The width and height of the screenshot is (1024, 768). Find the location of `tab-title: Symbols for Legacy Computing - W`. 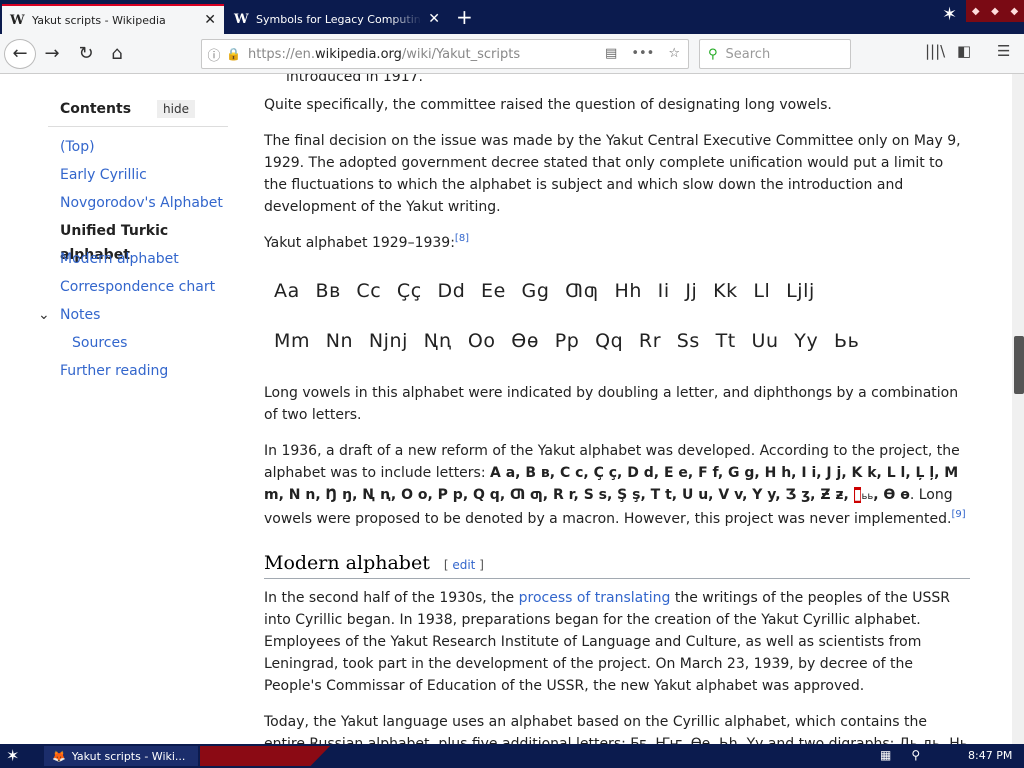

tab-title: Symbols for Legacy Computing - W is located at coordinates (339, 19).